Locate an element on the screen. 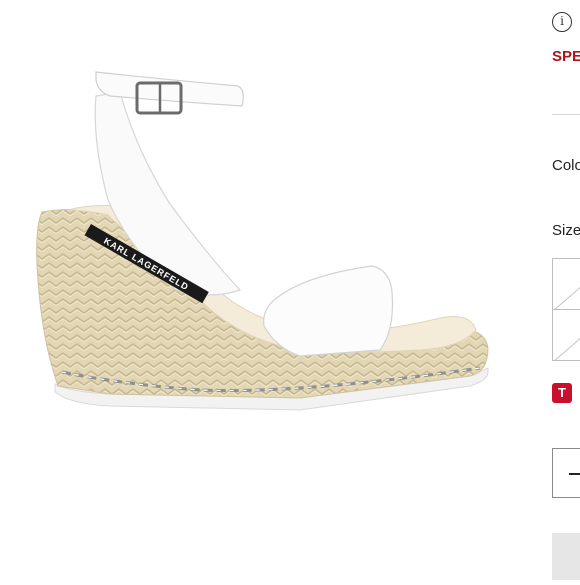 This screenshot has width=580, height=585. add-to-bag-button is located at coordinates (566, 556).